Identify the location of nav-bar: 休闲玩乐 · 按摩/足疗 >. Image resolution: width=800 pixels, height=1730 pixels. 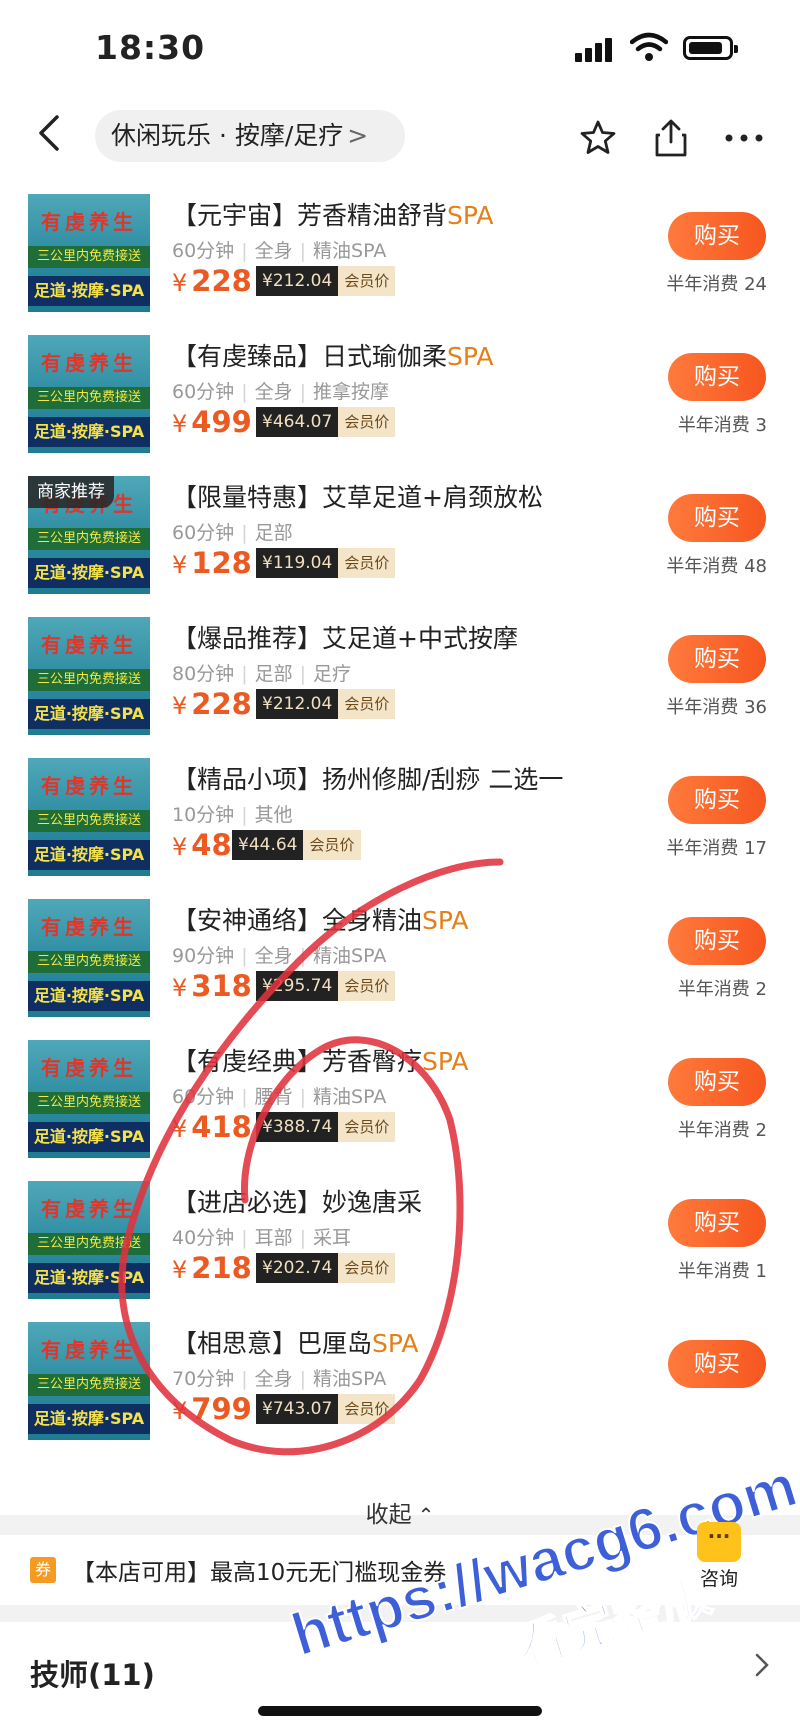
(400, 140).